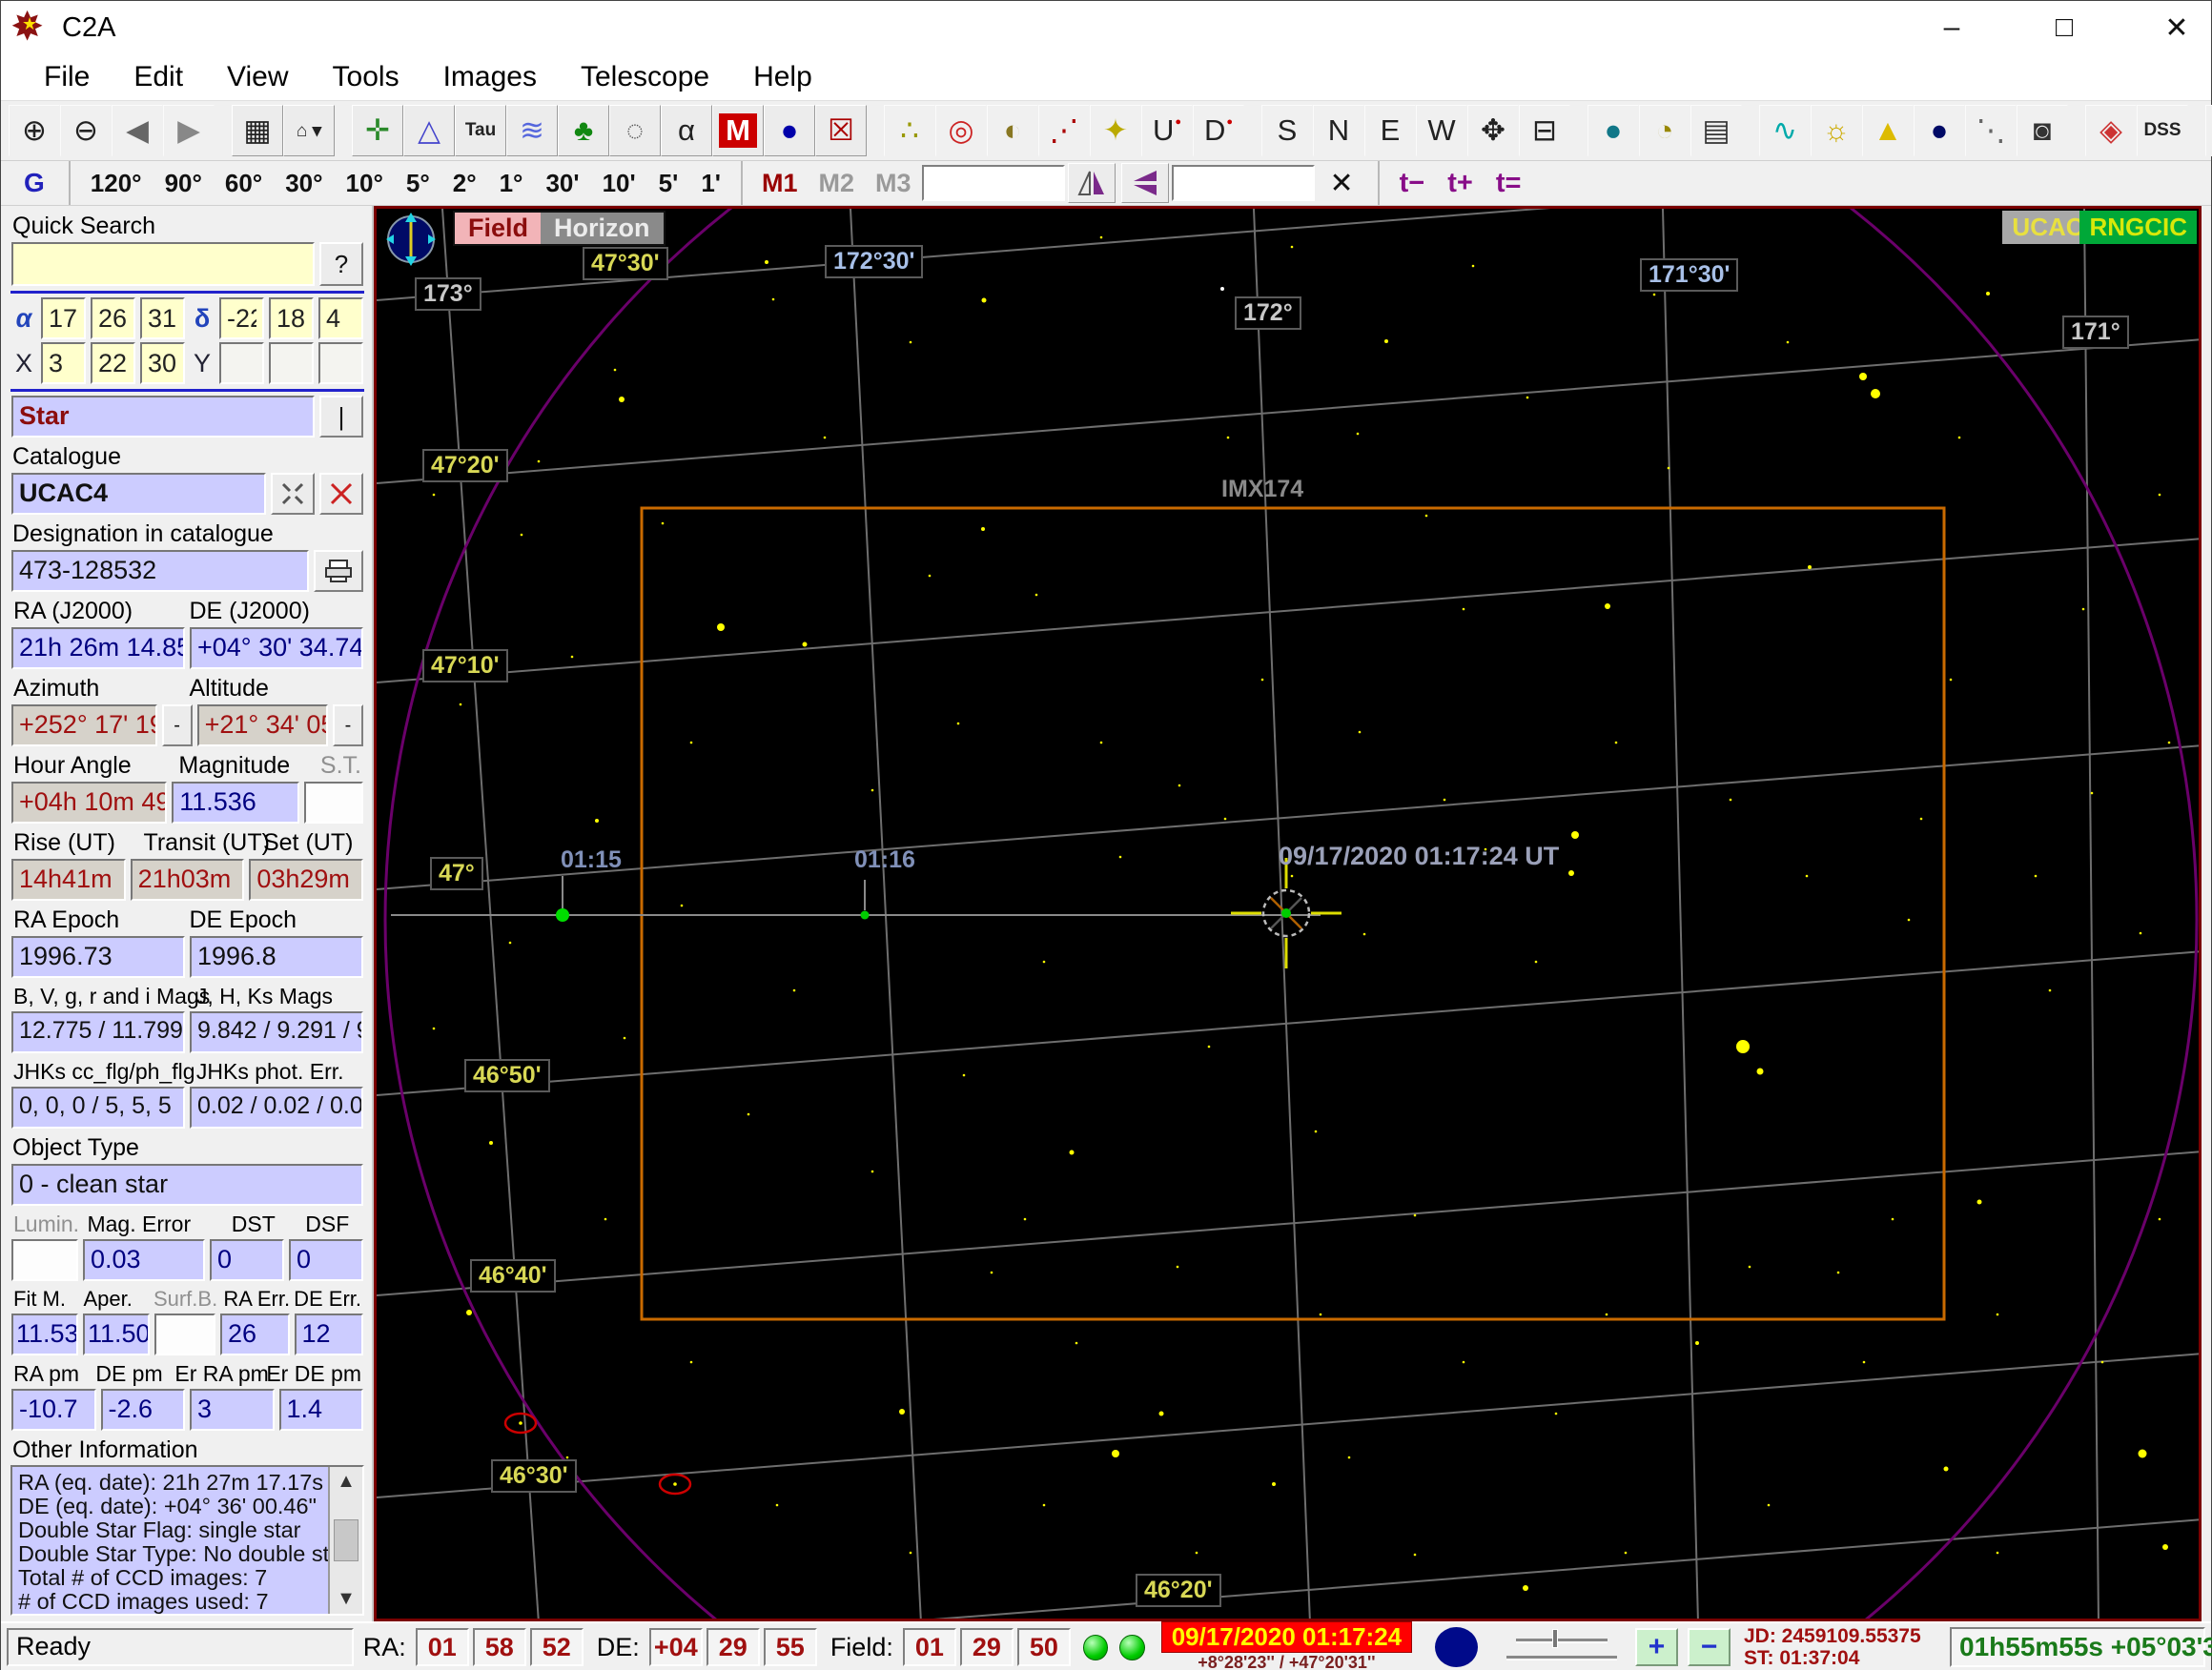 This screenshot has width=2212, height=1670. Describe the element at coordinates (341, 264) in the screenshot. I see `search-help-button: ?` at that location.